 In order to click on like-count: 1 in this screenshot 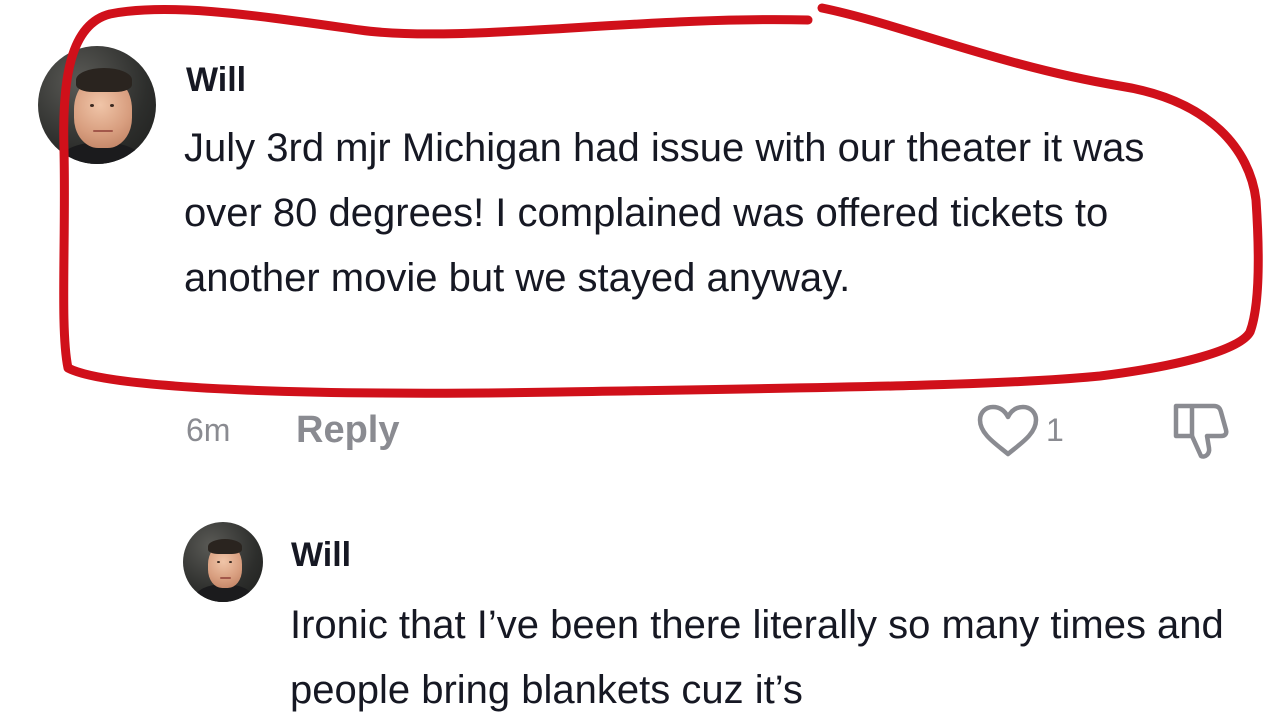, I will do `click(1055, 430)`.